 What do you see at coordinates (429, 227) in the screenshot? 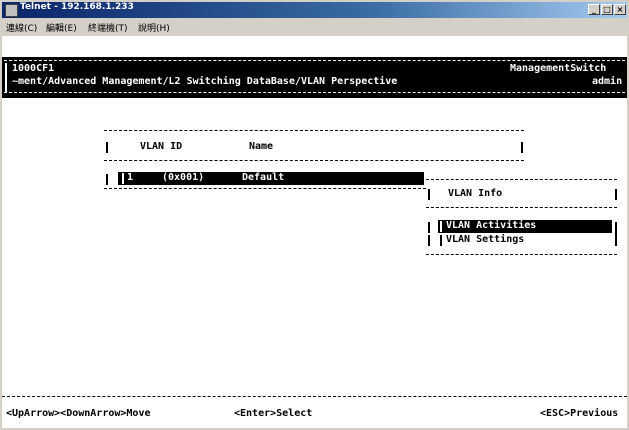
I see `popup-item-left-border` at bounding box center [429, 227].